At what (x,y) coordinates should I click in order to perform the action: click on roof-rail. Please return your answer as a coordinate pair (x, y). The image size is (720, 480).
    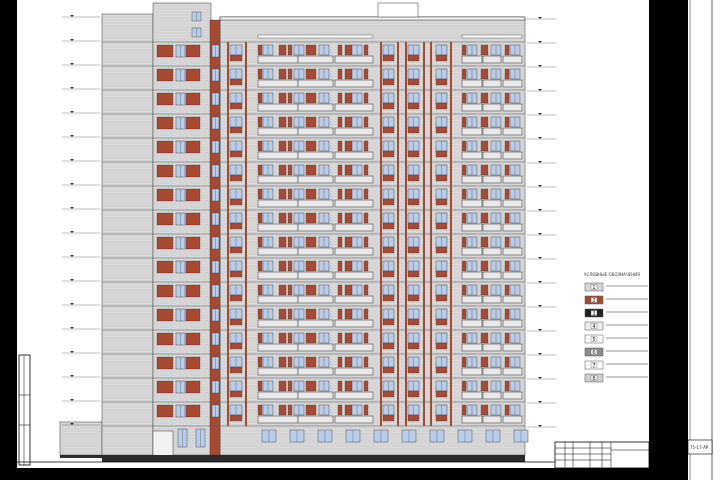
    Looking at the image, I should click on (315, 36).